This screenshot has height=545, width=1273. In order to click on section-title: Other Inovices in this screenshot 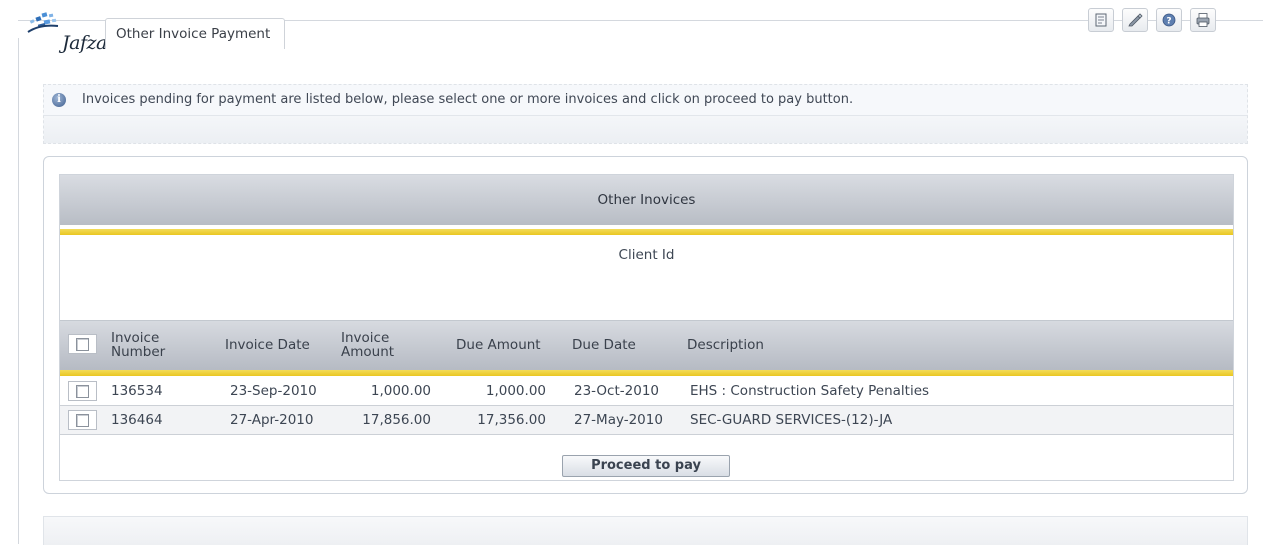, I will do `click(646, 200)`.